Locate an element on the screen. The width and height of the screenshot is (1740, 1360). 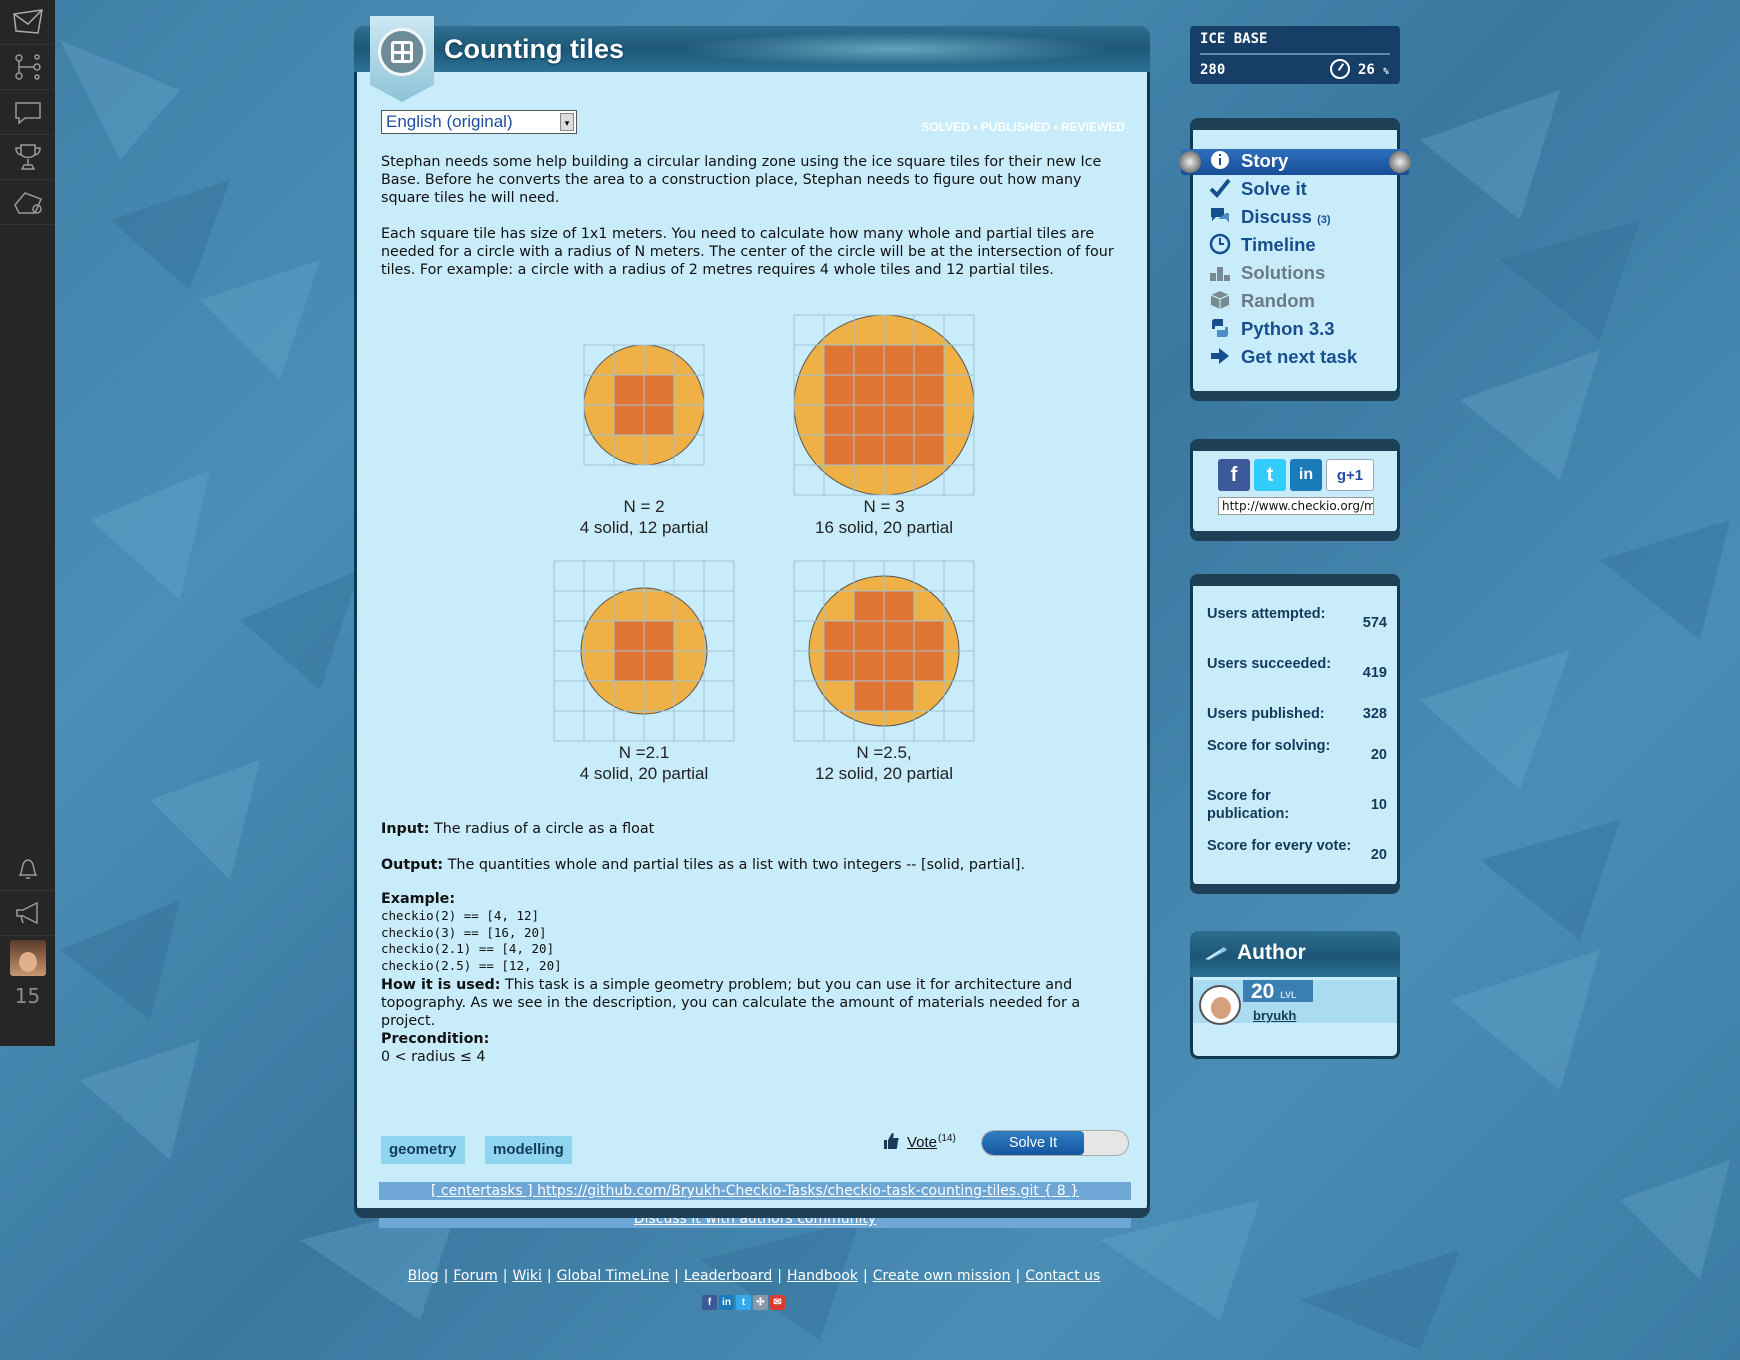
footer-link-forum: Forum is located at coordinates (475, 1276).